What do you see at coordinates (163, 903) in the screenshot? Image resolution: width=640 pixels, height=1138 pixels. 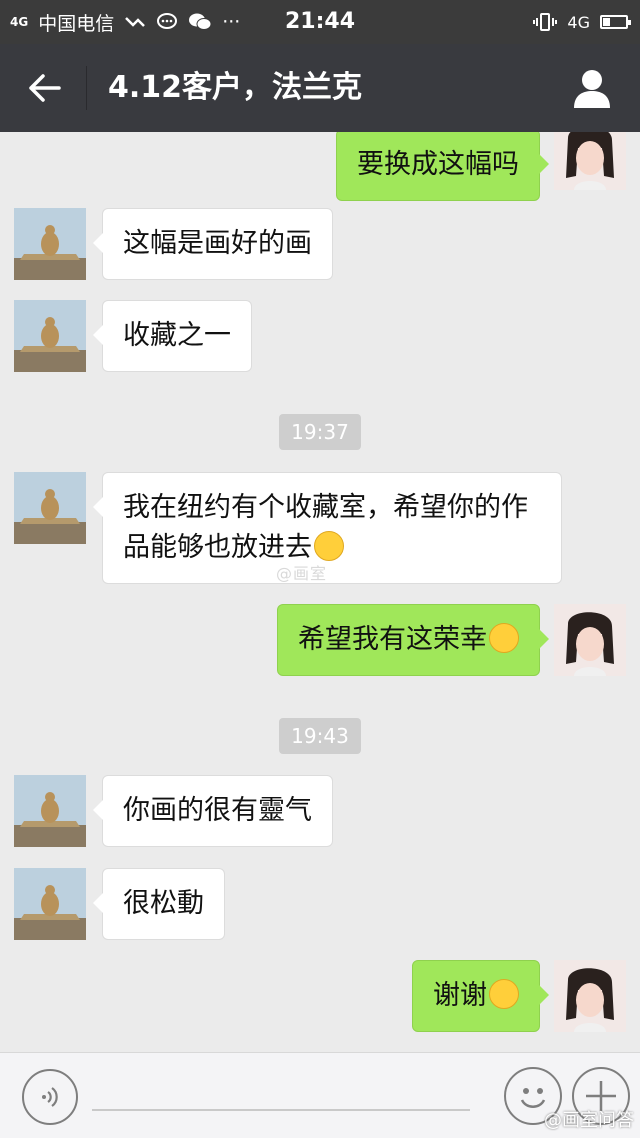 I see `message-text: 很松動` at bounding box center [163, 903].